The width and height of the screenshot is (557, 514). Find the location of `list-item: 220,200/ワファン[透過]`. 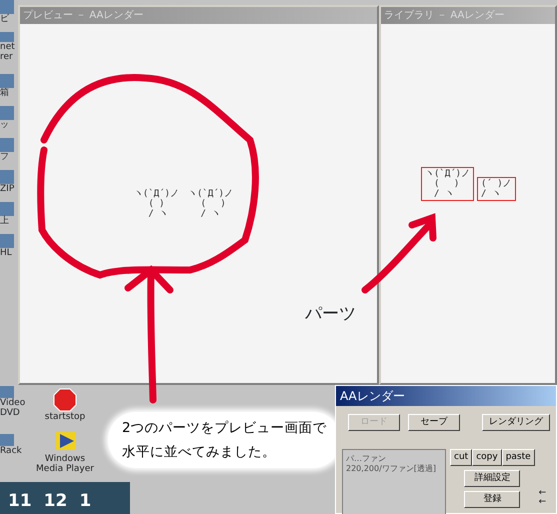

list-item: 220,200/ワファン[透過] is located at coordinates (394, 469).